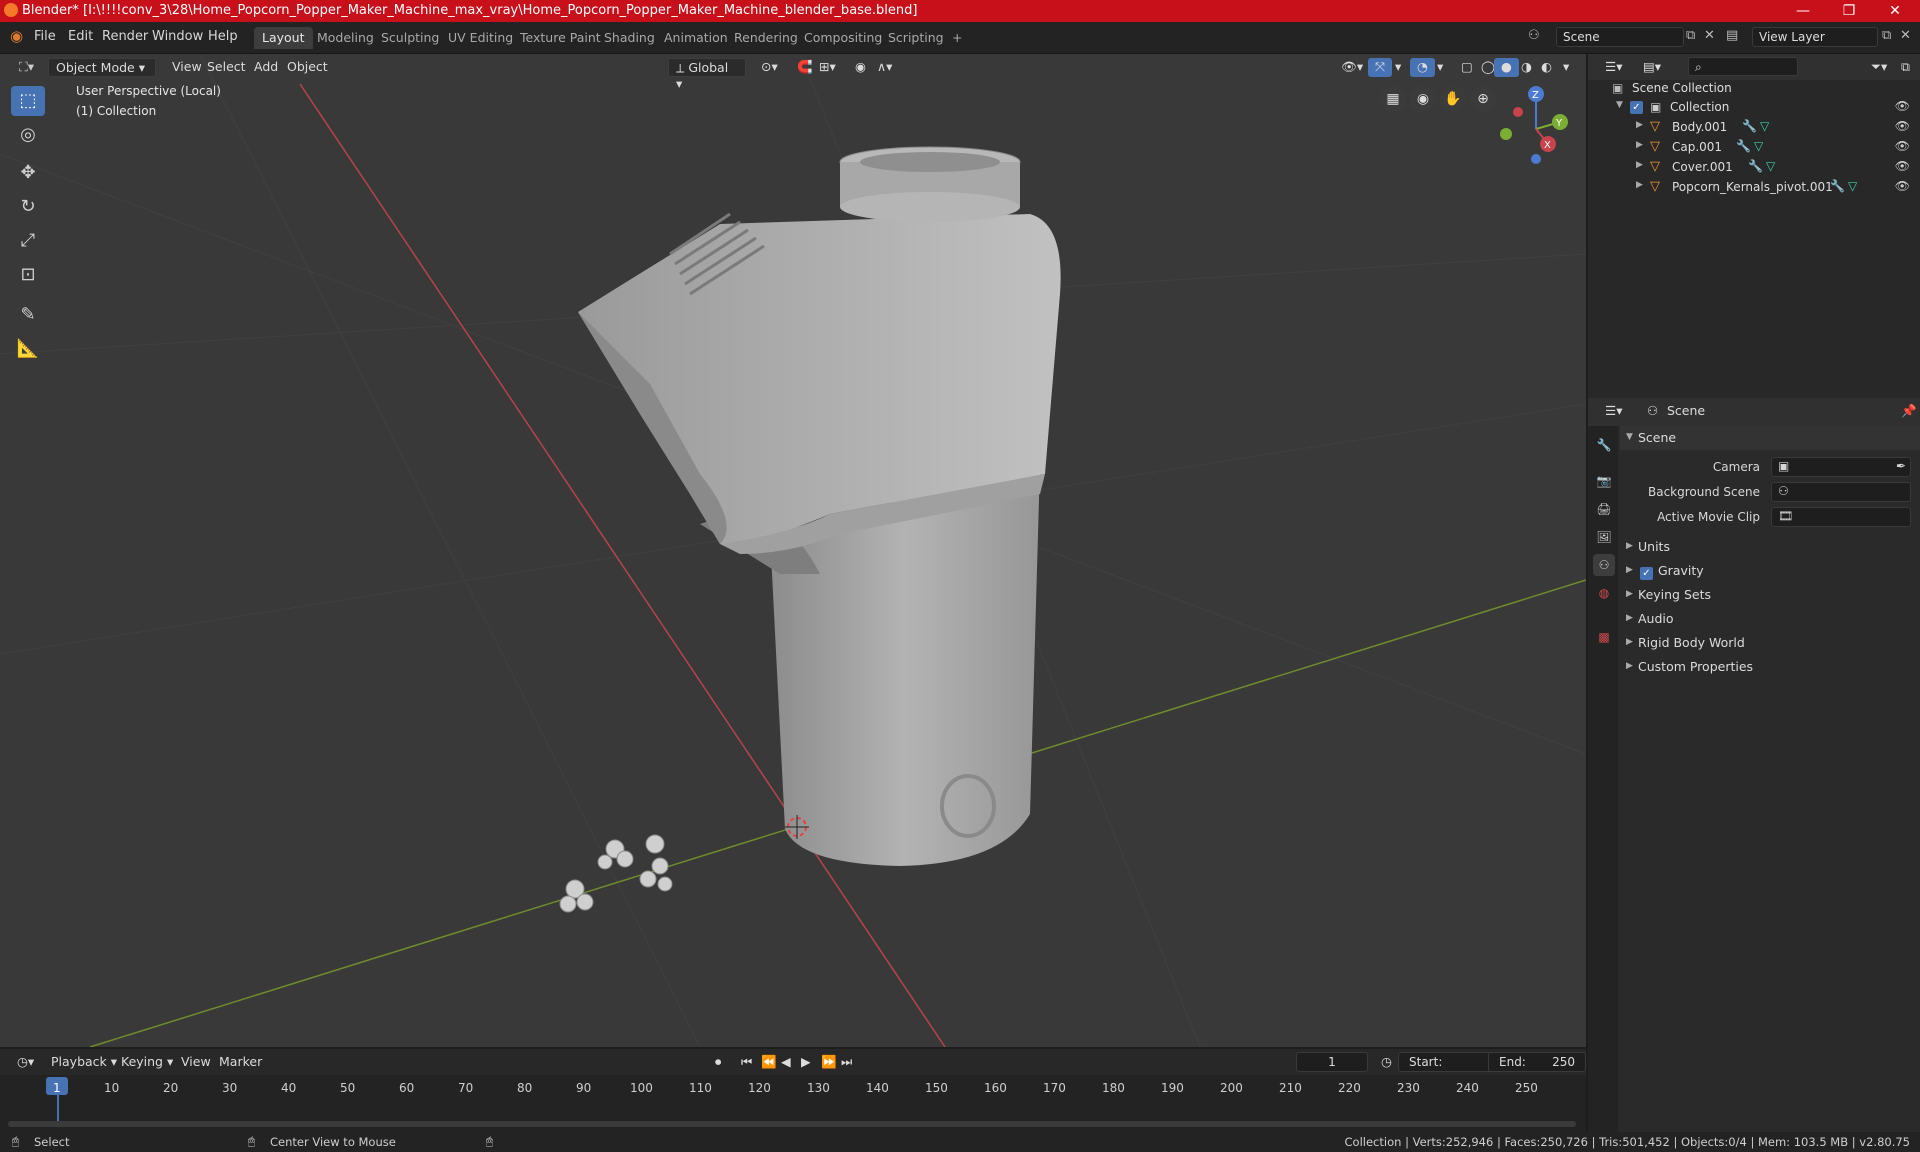 The width and height of the screenshot is (1920, 1152). I want to click on collection-checkbox: ✓, so click(1636, 106).